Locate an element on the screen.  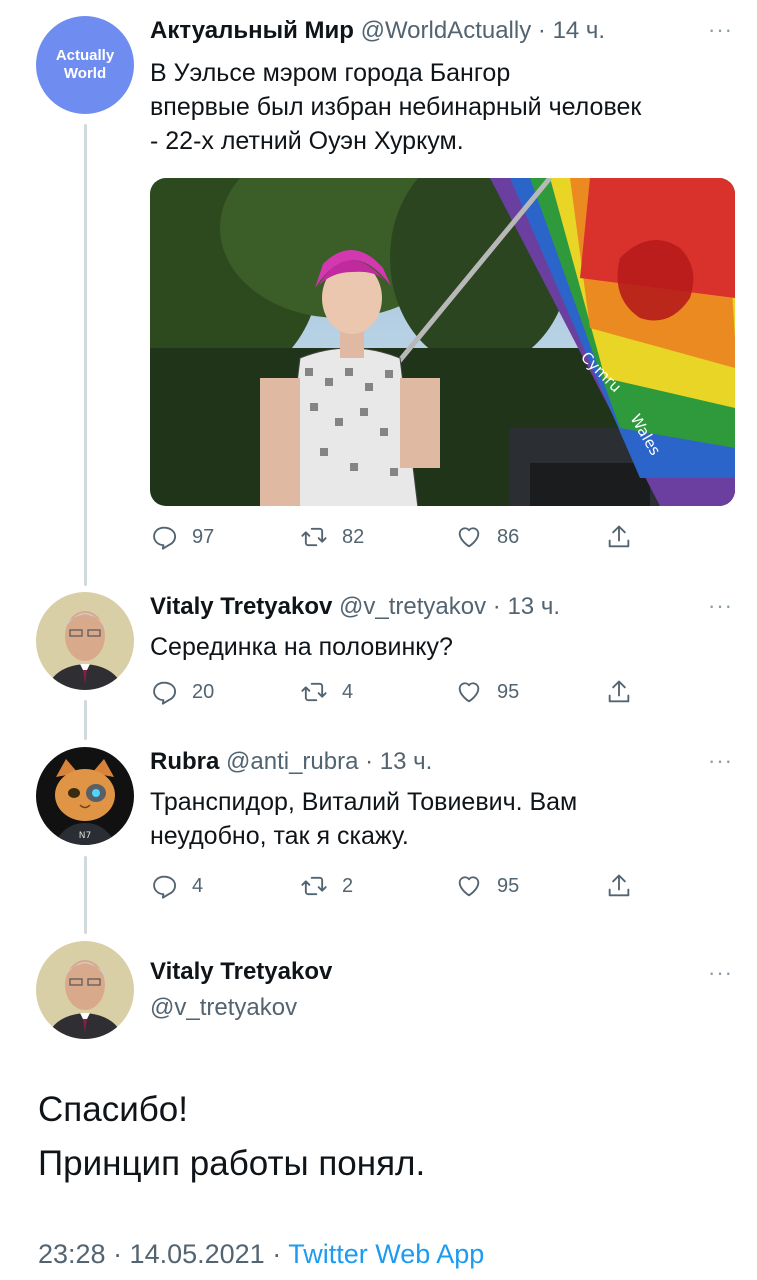
avatar-badge-text: N7 is located at coordinates (85, 836).